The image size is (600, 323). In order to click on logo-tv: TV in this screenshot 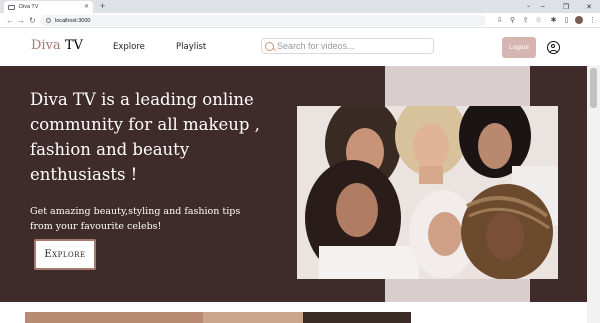, I will do `click(71, 45)`.